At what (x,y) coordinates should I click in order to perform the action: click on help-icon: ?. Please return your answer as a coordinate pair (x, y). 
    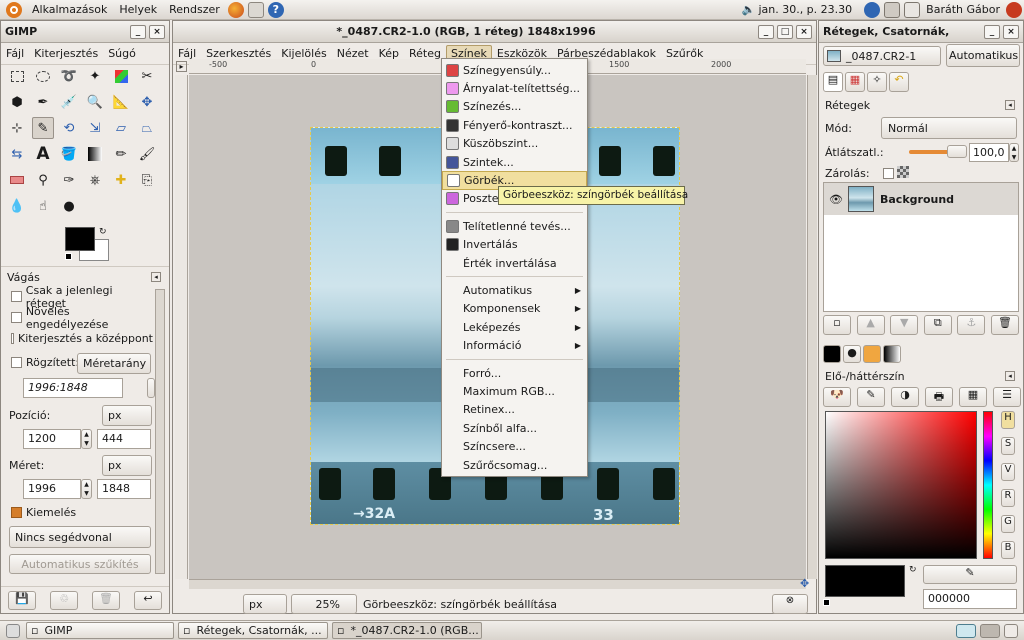
    Looking at the image, I should click on (275, 9).